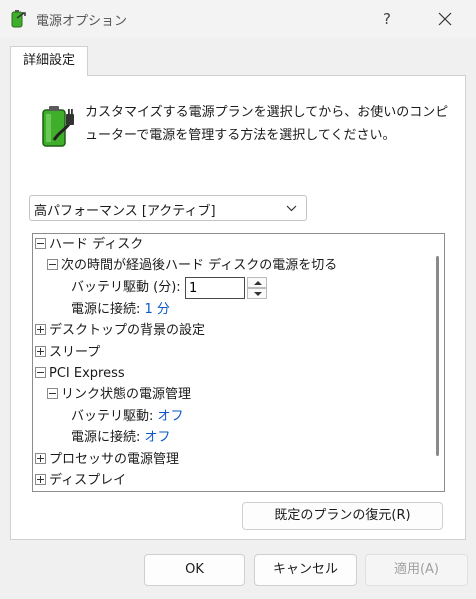 This screenshot has height=599, width=476. What do you see at coordinates (82, 21) in the screenshot?
I see `window-title: 電源オプション` at bounding box center [82, 21].